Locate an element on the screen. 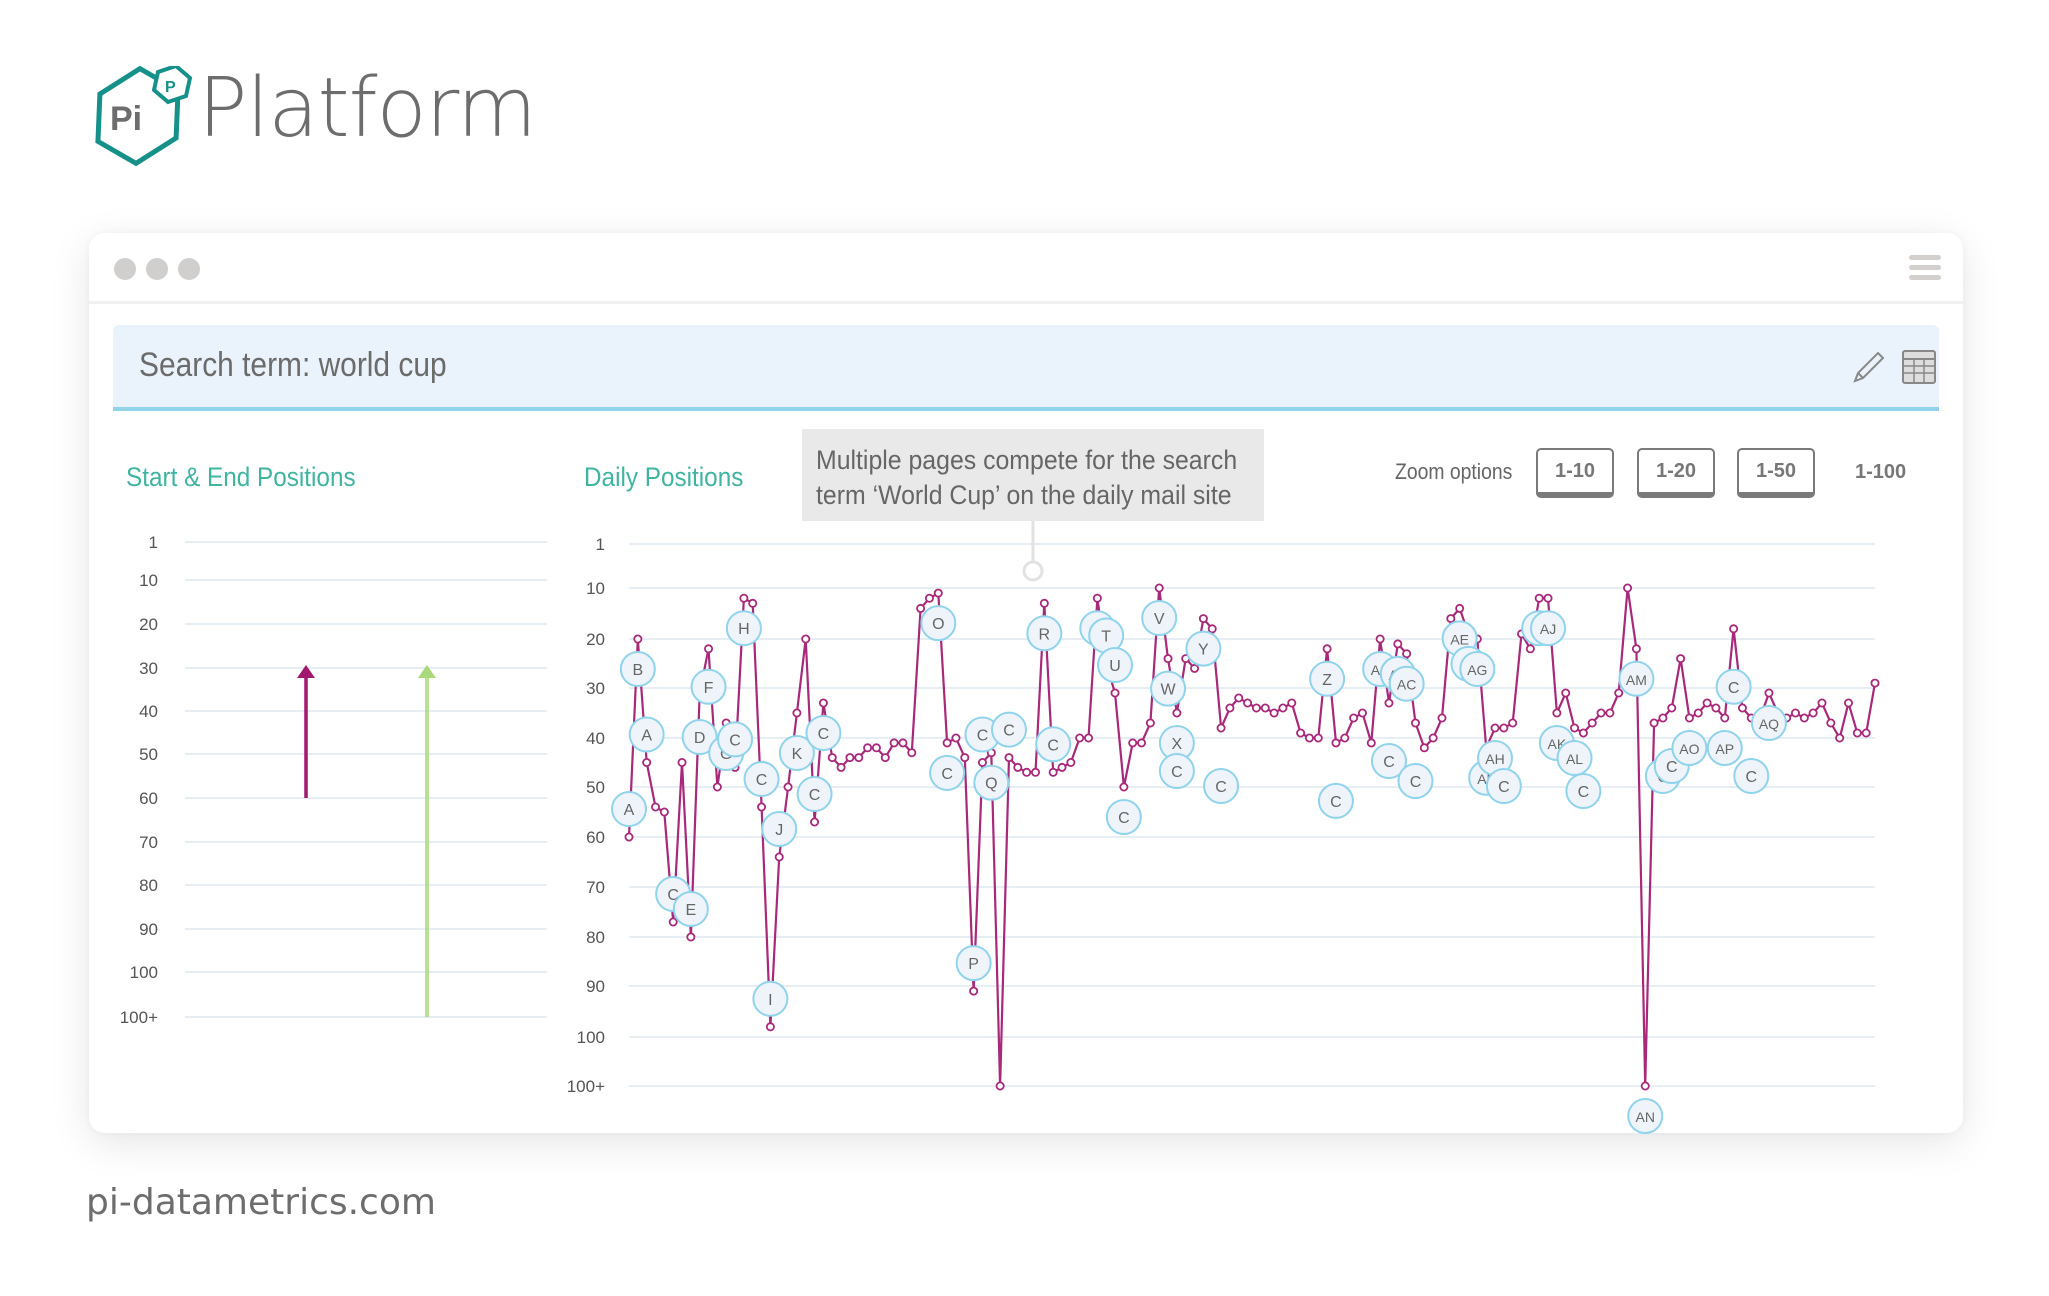 Image resolution: width=2049 pixels, height=1296 pixels. pencil-icon is located at coordinates (1869, 367).